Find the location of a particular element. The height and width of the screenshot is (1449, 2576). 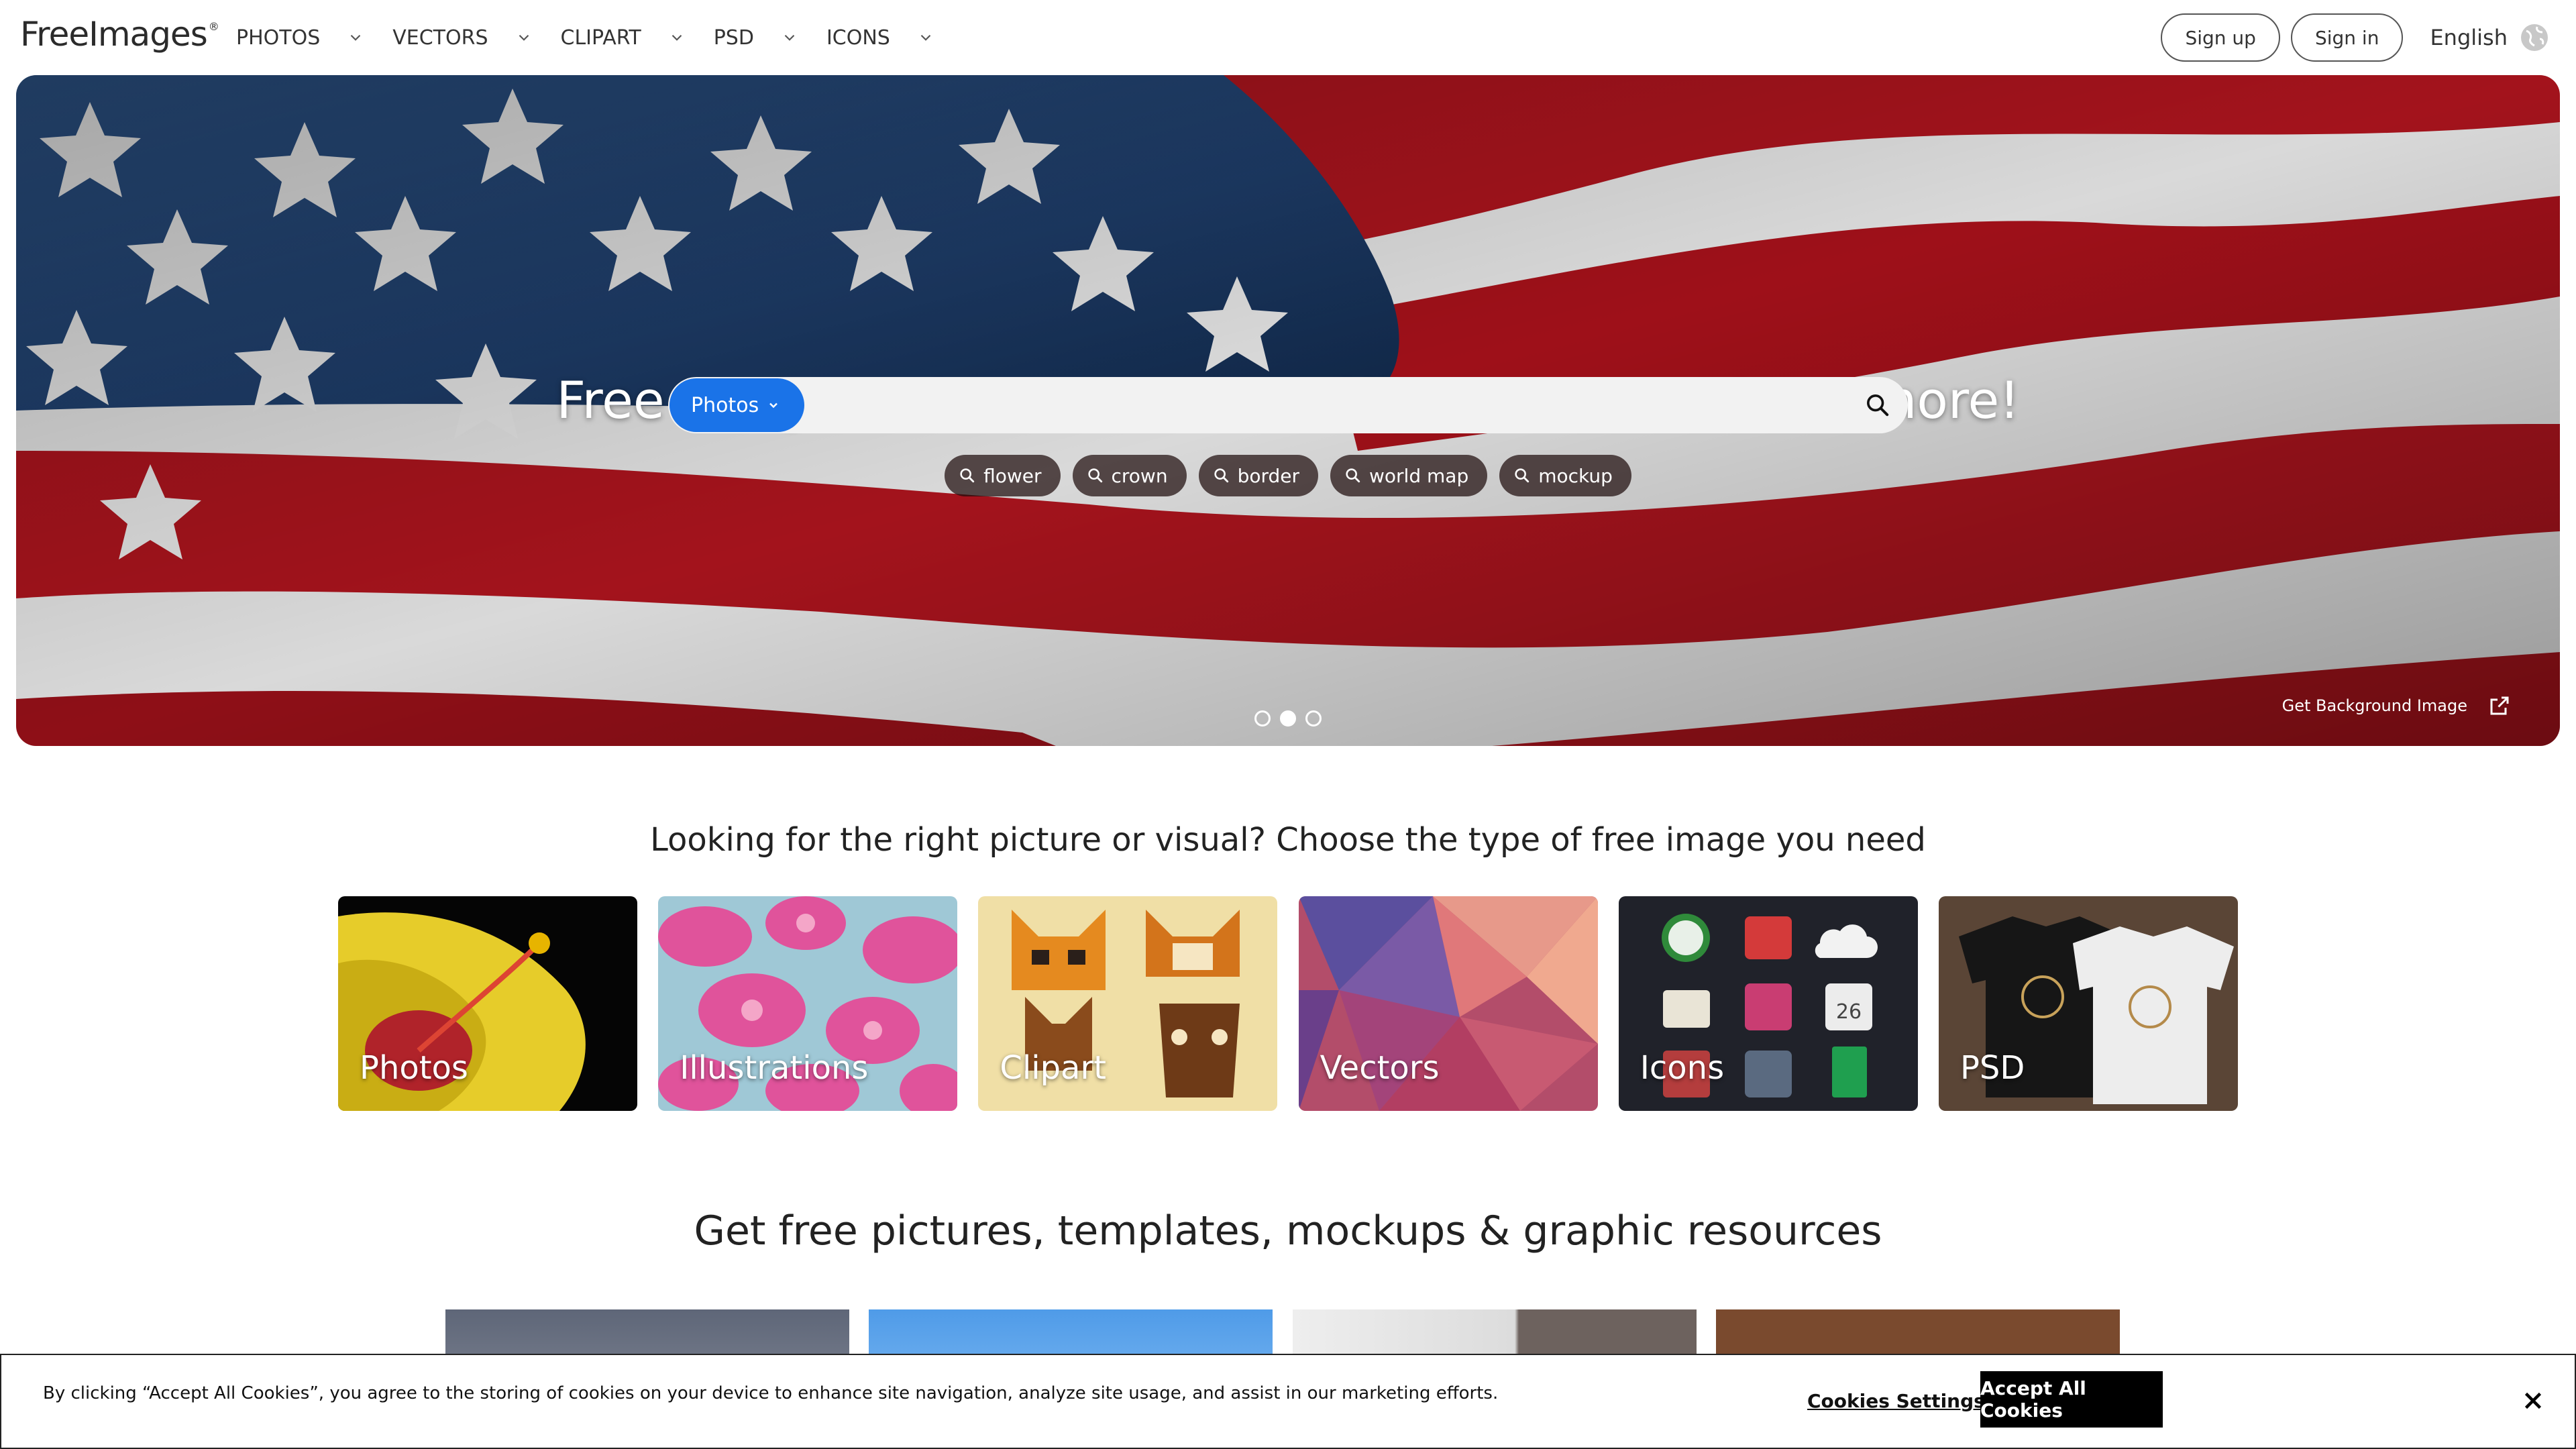

nav-icons-label: ICONS is located at coordinates (858, 37).